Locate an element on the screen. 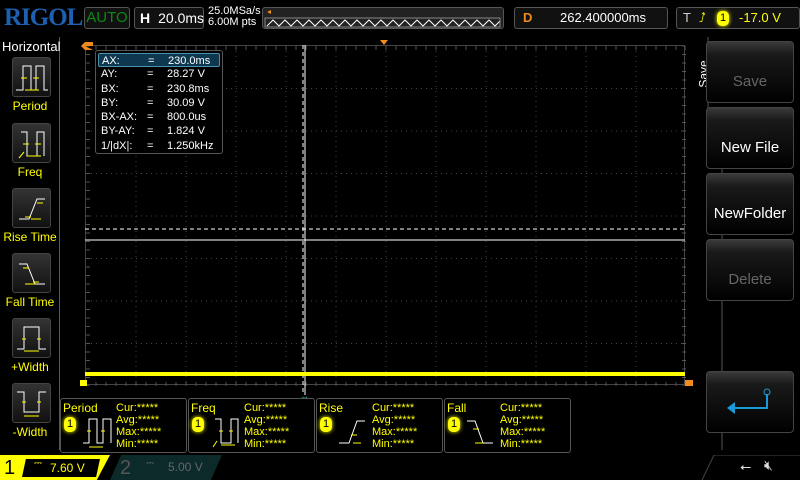 The width and height of the screenshot is (800, 480). return-arrow-icon is located at coordinates (749, 401).